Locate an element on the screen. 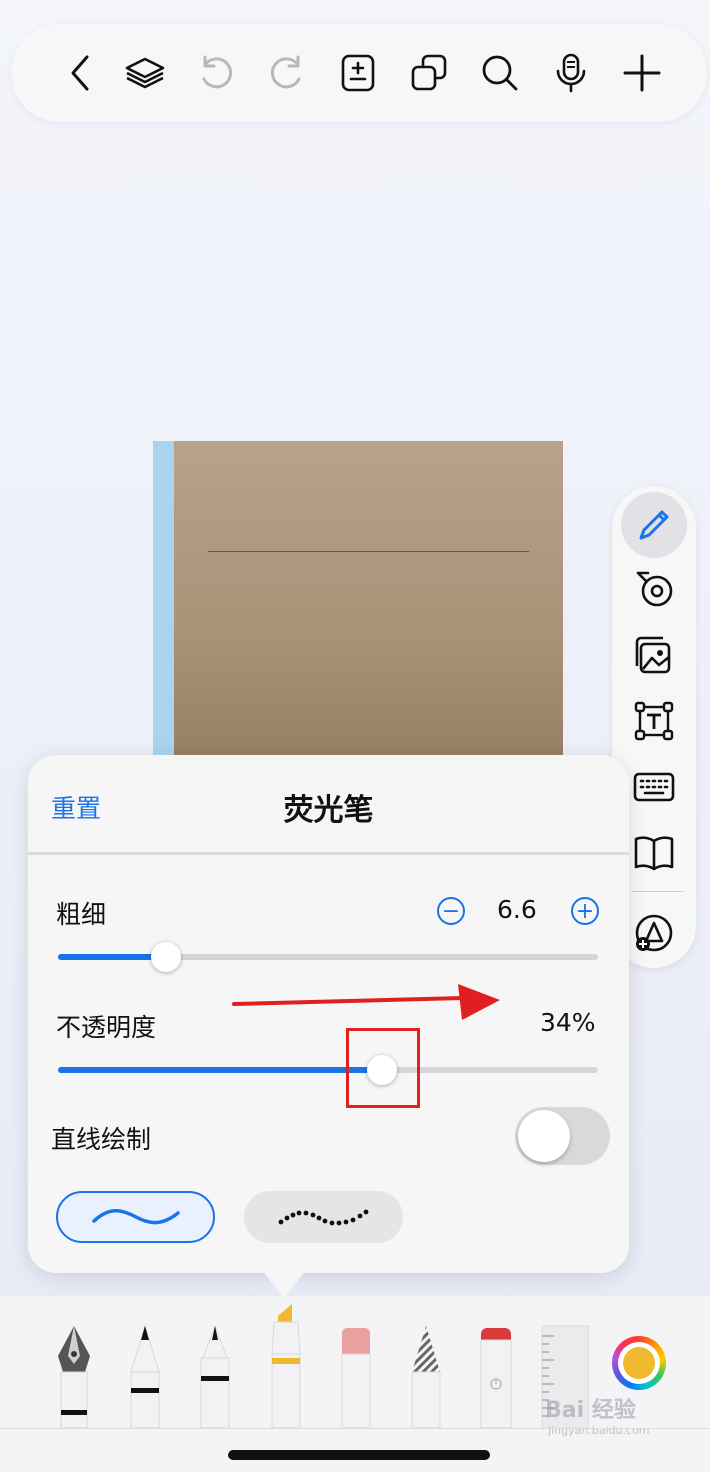 This screenshot has width=710, height=1472. thickness-slider-fill is located at coordinates (112, 957).